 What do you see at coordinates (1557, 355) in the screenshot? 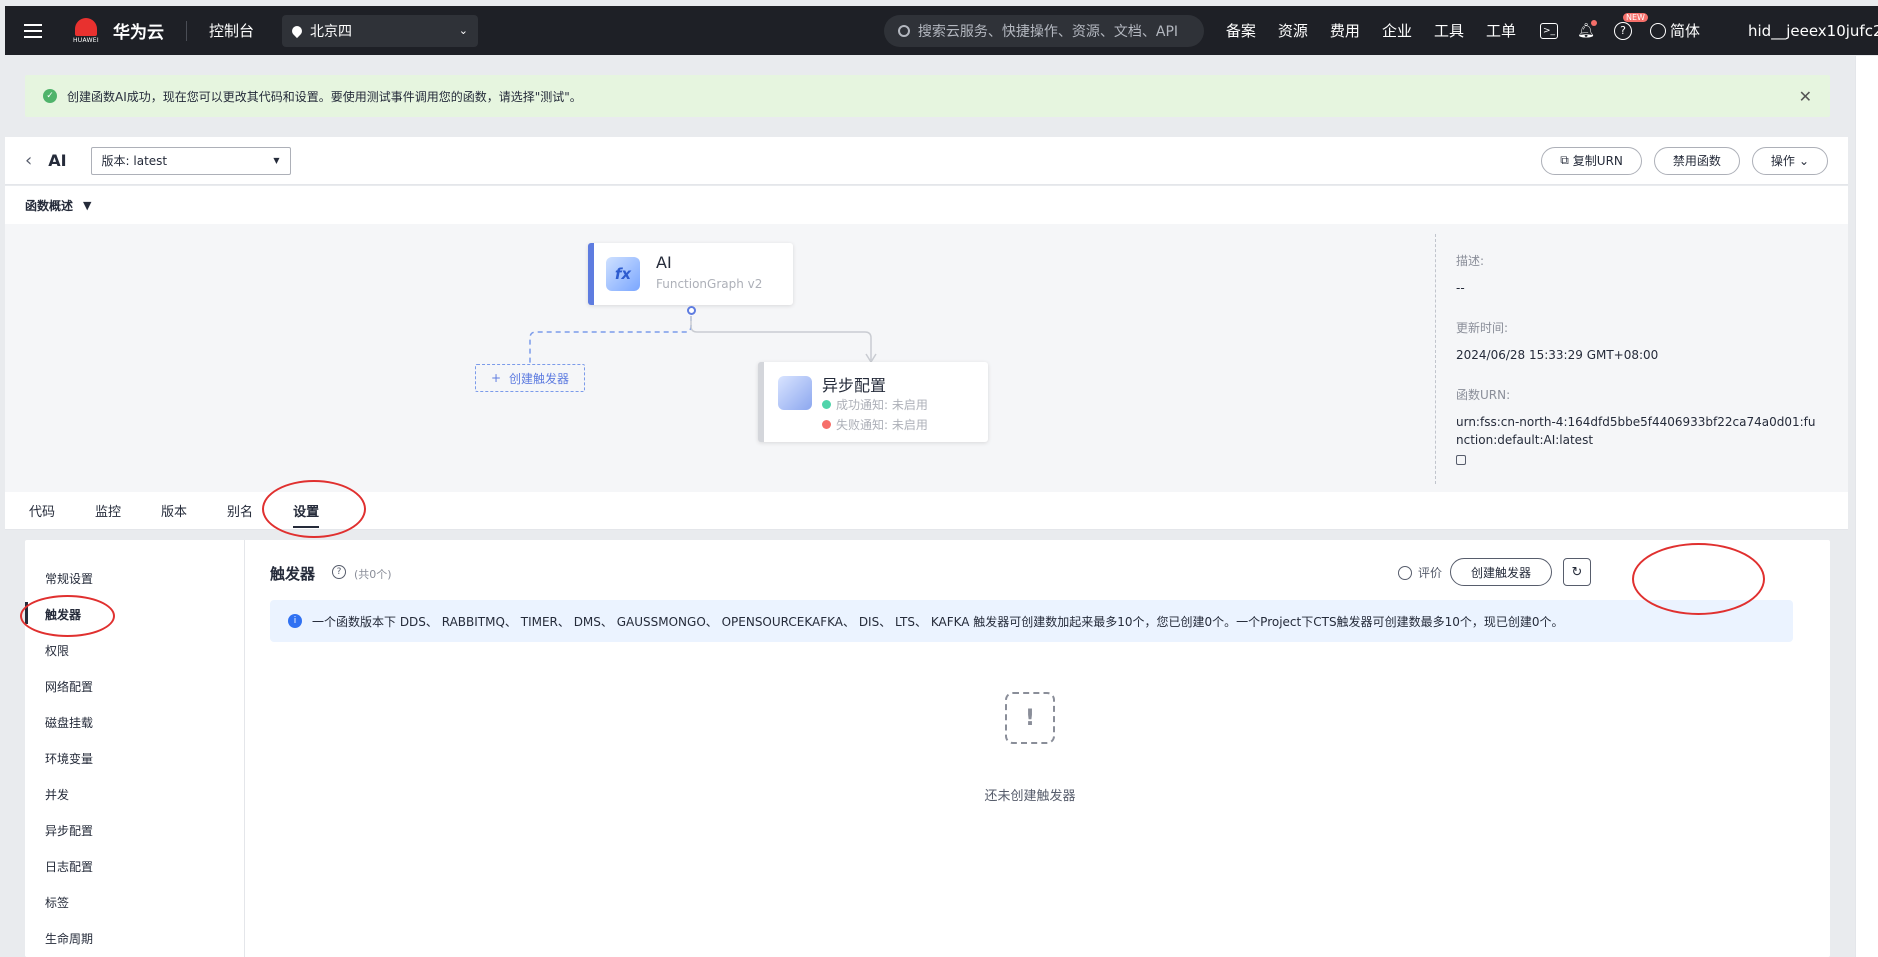
I see `updated-time-value: 2024/06/28 15:33:29 GMT+08:00` at bounding box center [1557, 355].